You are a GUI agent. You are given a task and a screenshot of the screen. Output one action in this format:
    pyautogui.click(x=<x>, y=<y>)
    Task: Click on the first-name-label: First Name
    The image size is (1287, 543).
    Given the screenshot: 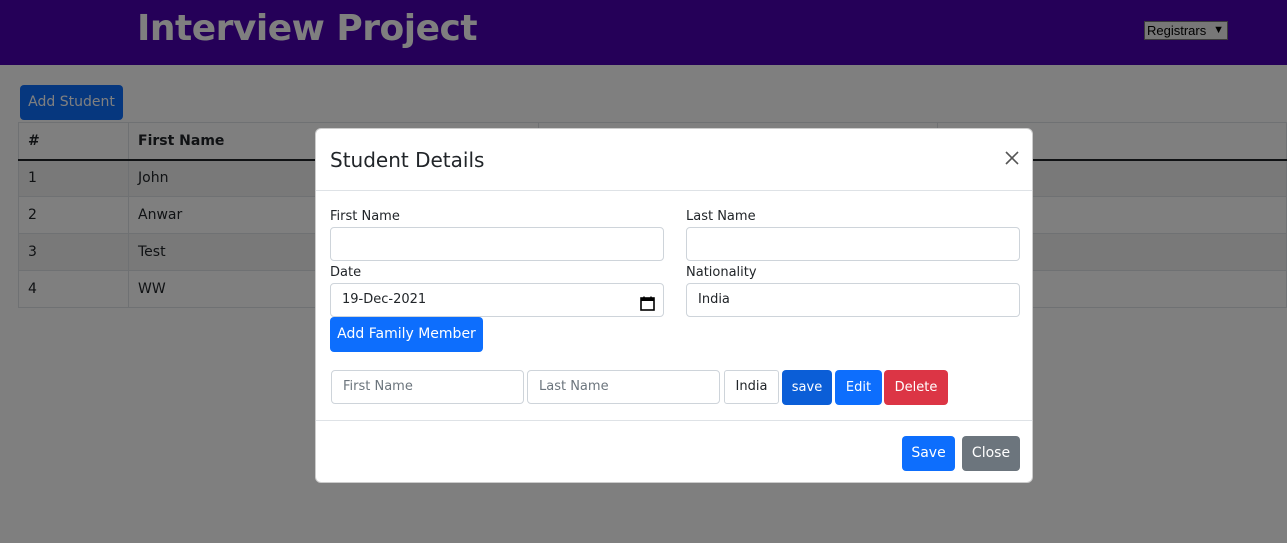 What is the action you would take?
    pyautogui.click(x=365, y=216)
    